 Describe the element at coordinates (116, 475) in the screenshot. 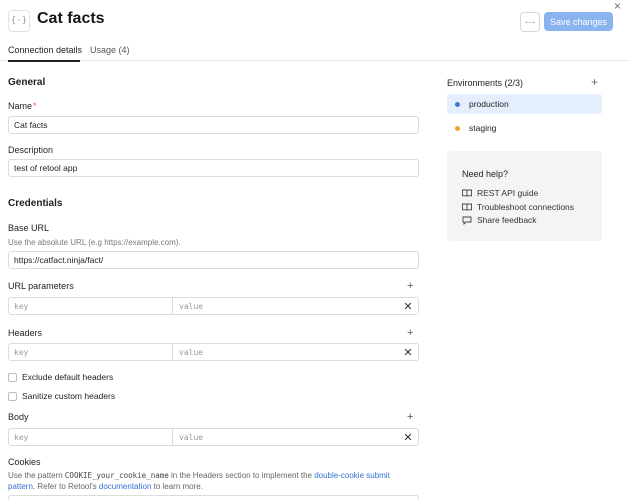

I see `cookie-pattern-code: COOKIE_your_cookie_name` at that location.